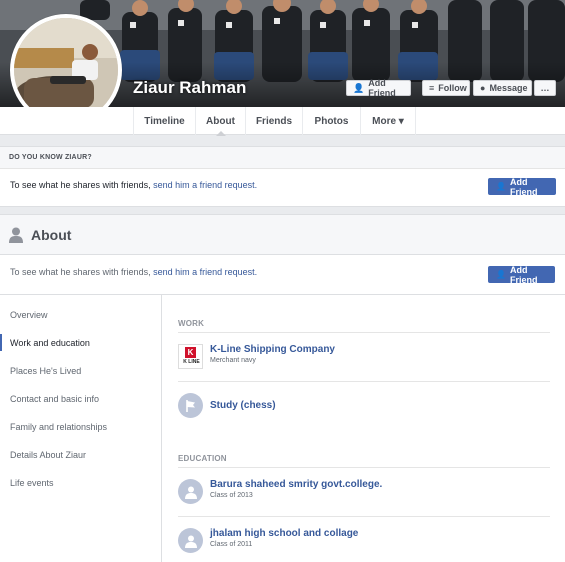  I want to click on education-divider, so click(364, 467).